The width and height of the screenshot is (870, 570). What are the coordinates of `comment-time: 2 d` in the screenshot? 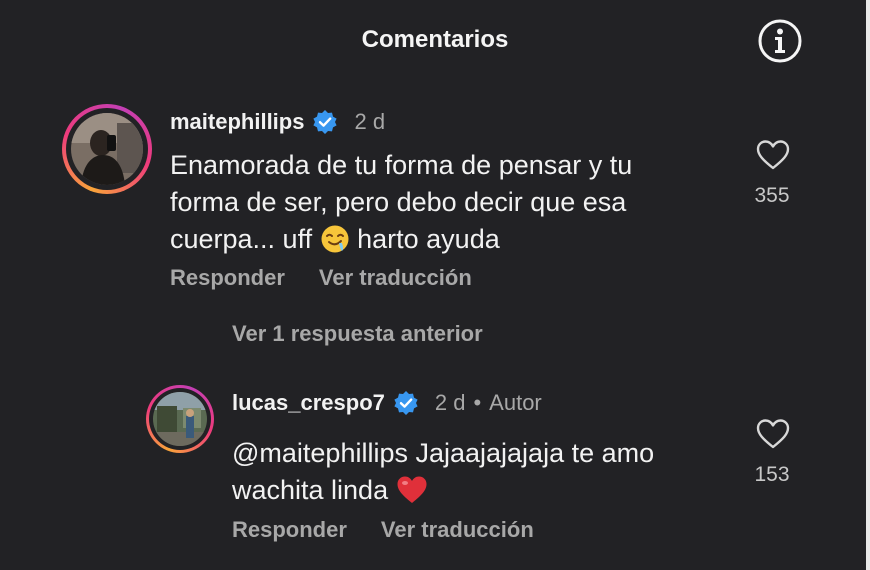 It's located at (370, 121).